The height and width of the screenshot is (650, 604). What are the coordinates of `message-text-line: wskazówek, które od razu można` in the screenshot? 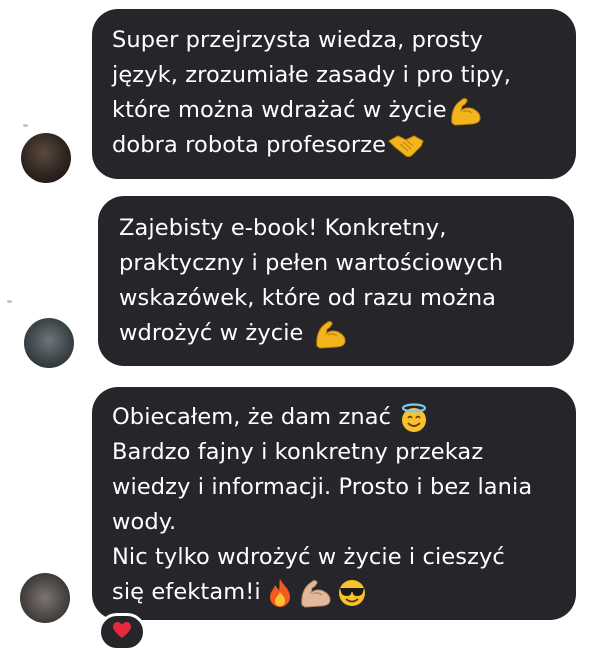 It's located at (308, 298).